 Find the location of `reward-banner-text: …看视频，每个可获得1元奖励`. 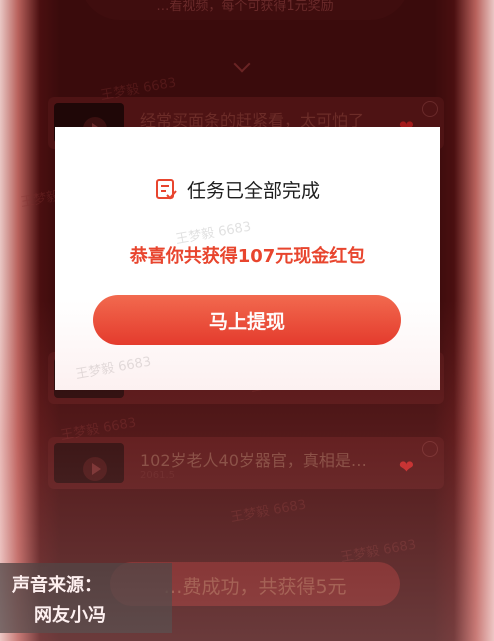

reward-banner-text: …看视频，每个可获得1元奖励 is located at coordinates (245, 7).